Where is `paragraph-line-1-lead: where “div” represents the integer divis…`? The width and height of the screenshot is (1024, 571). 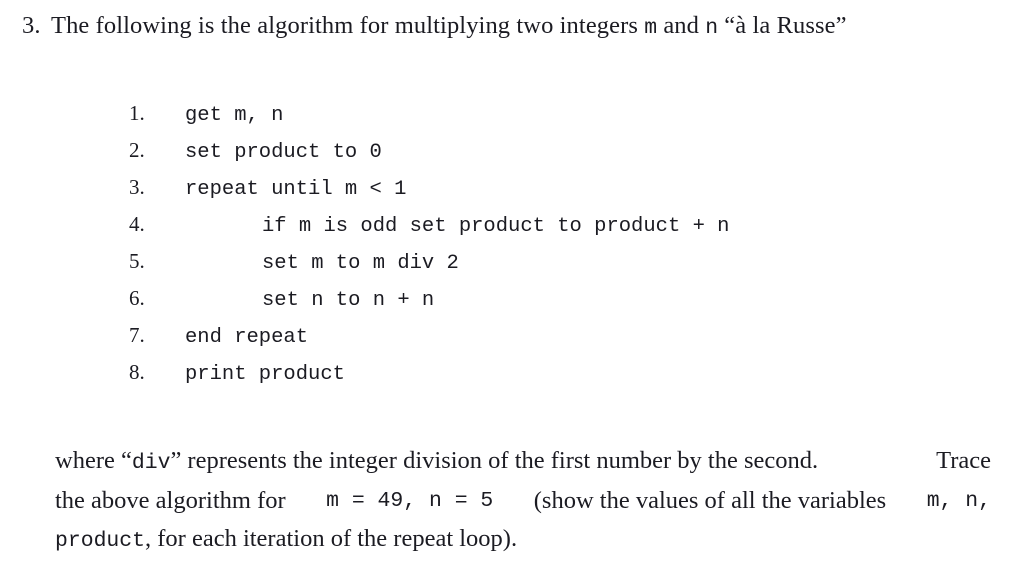 paragraph-line-1-lead: where “div” represents the integer divis… is located at coordinates (436, 462).